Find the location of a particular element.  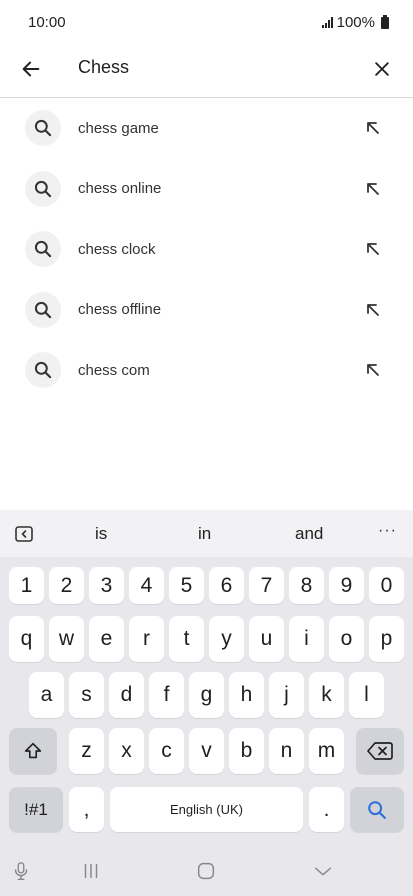

key-h: h is located at coordinates (246, 695).